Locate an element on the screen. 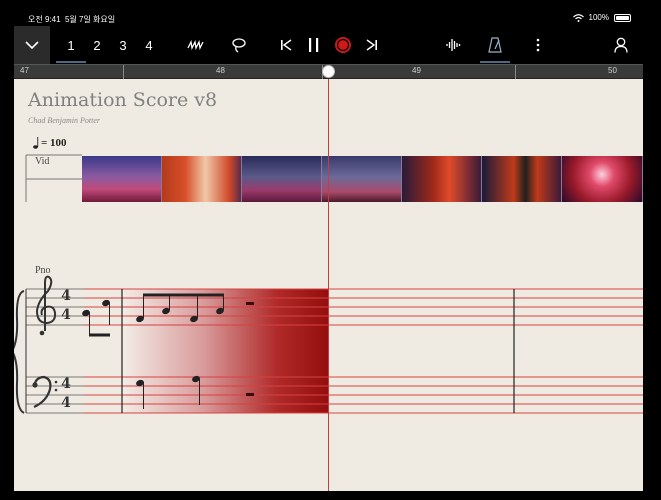  home-indicator-bar is located at coordinates (330, 495).